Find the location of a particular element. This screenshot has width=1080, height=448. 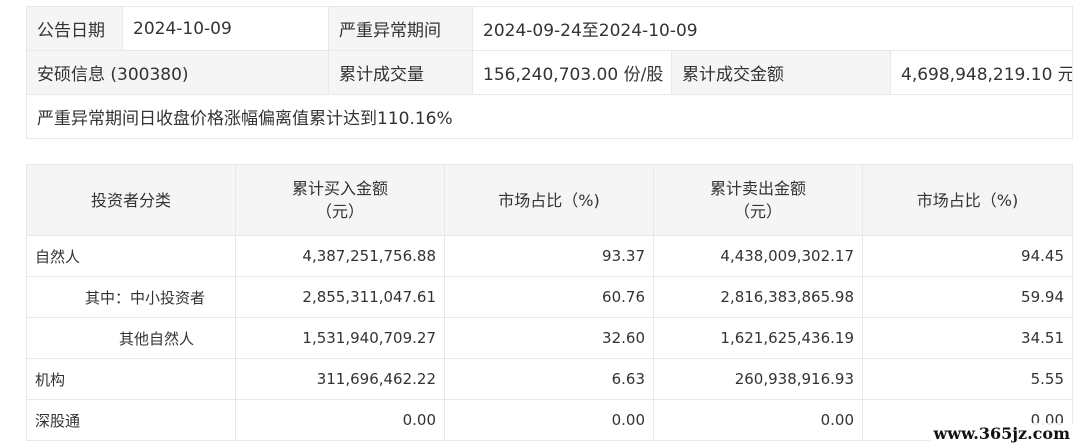

row-buy-amount: 1,531,940,709.27 is located at coordinates (340, 338).